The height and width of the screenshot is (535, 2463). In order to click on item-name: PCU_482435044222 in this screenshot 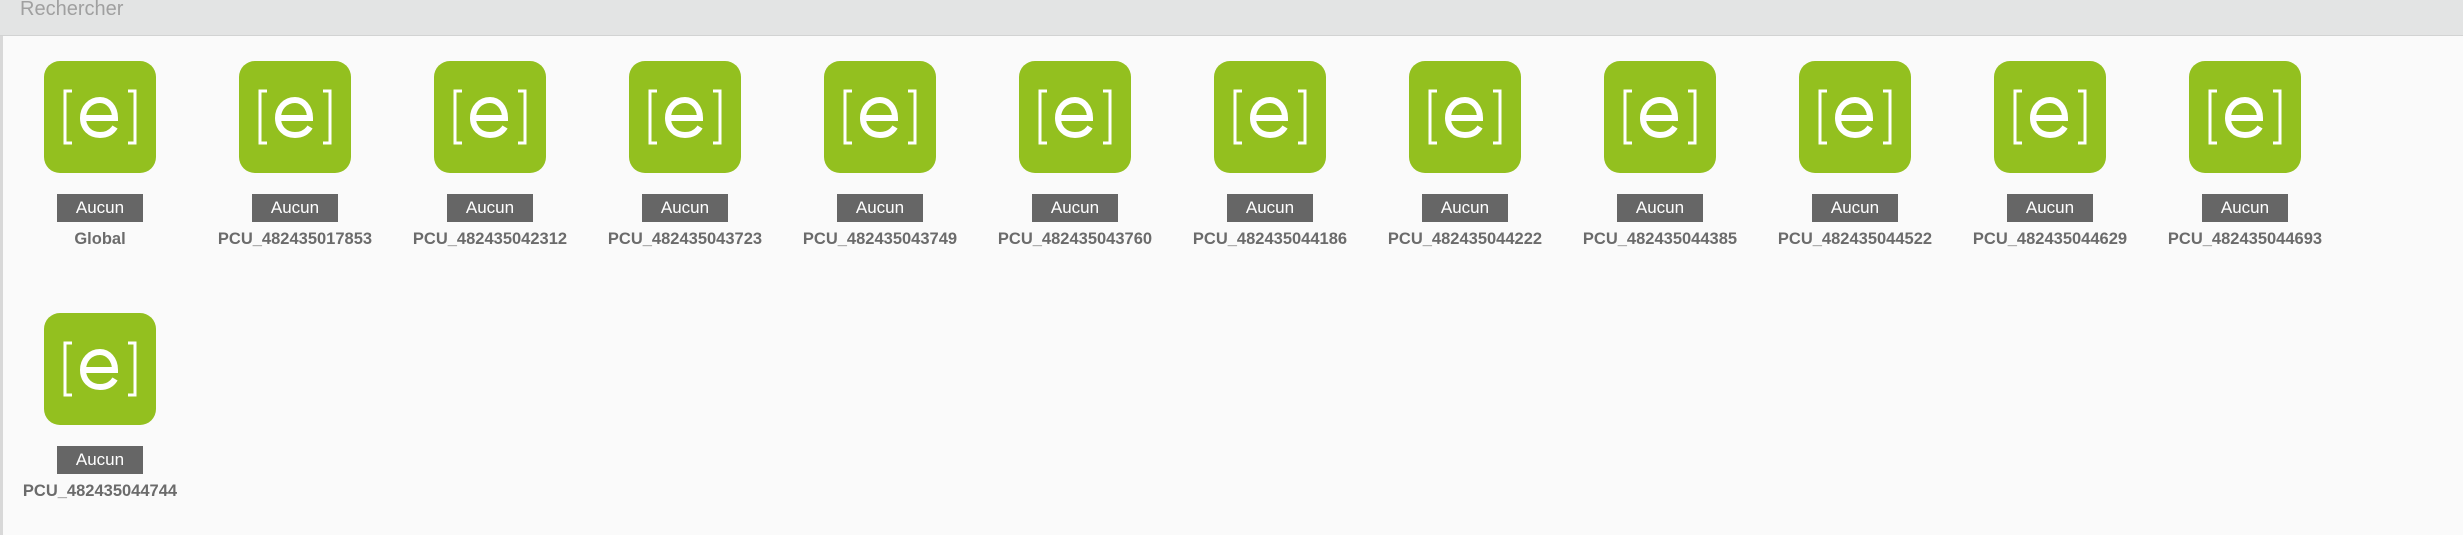, I will do `click(1465, 239)`.